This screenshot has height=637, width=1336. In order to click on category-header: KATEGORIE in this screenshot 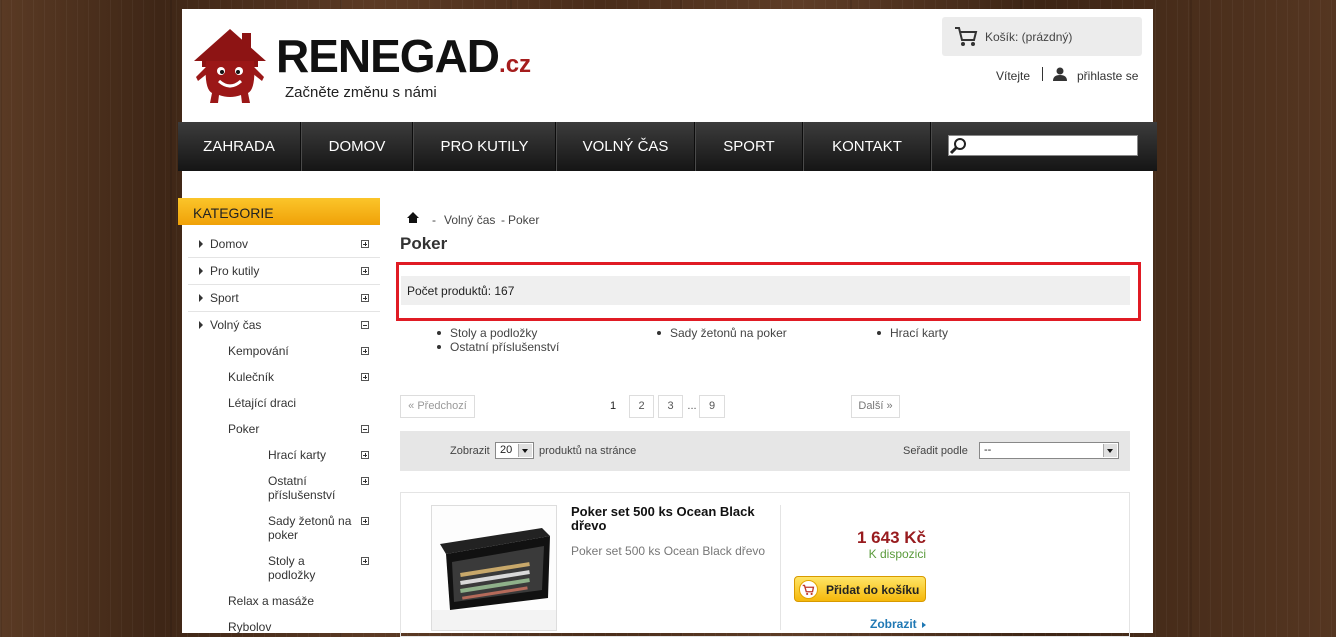, I will do `click(279, 211)`.